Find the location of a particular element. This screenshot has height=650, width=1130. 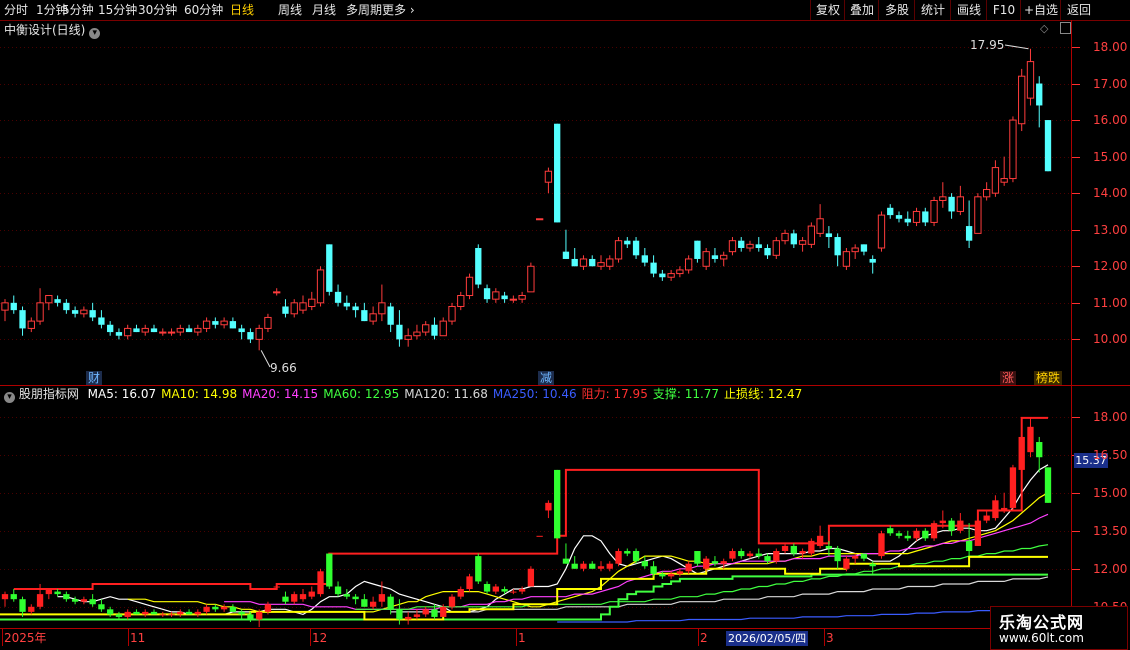

cursor-date: 2026/02/05/四 is located at coordinates (767, 638).